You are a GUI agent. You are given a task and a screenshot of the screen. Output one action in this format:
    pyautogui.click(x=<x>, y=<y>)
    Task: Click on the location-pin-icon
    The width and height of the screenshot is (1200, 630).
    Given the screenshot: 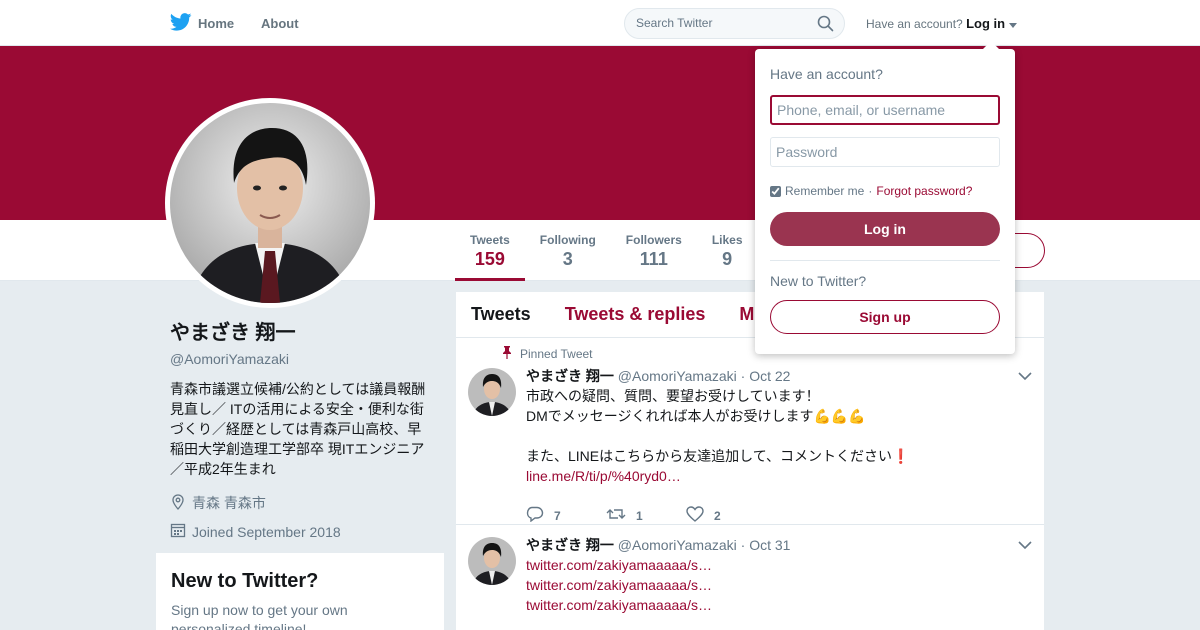 What is the action you would take?
    pyautogui.click(x=178, y=503)
    